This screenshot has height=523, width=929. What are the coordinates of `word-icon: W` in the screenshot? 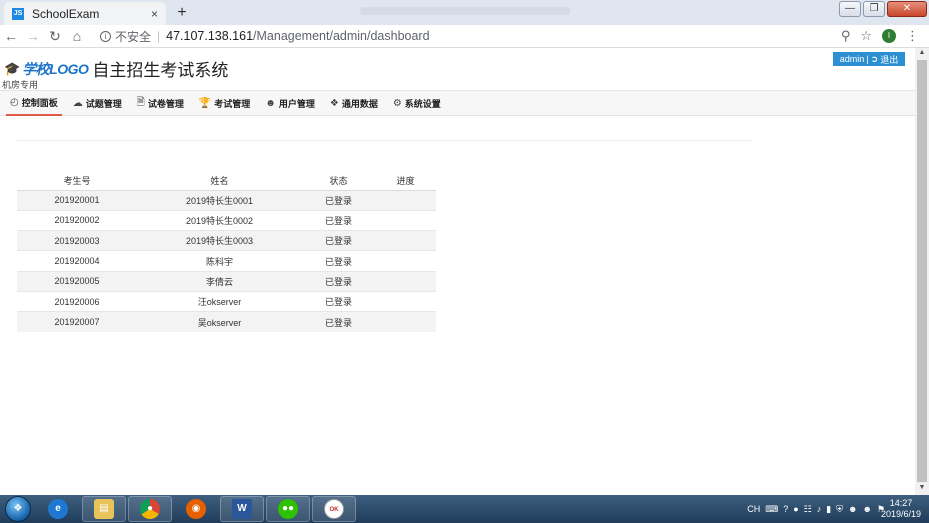 It's located at (242, 509).